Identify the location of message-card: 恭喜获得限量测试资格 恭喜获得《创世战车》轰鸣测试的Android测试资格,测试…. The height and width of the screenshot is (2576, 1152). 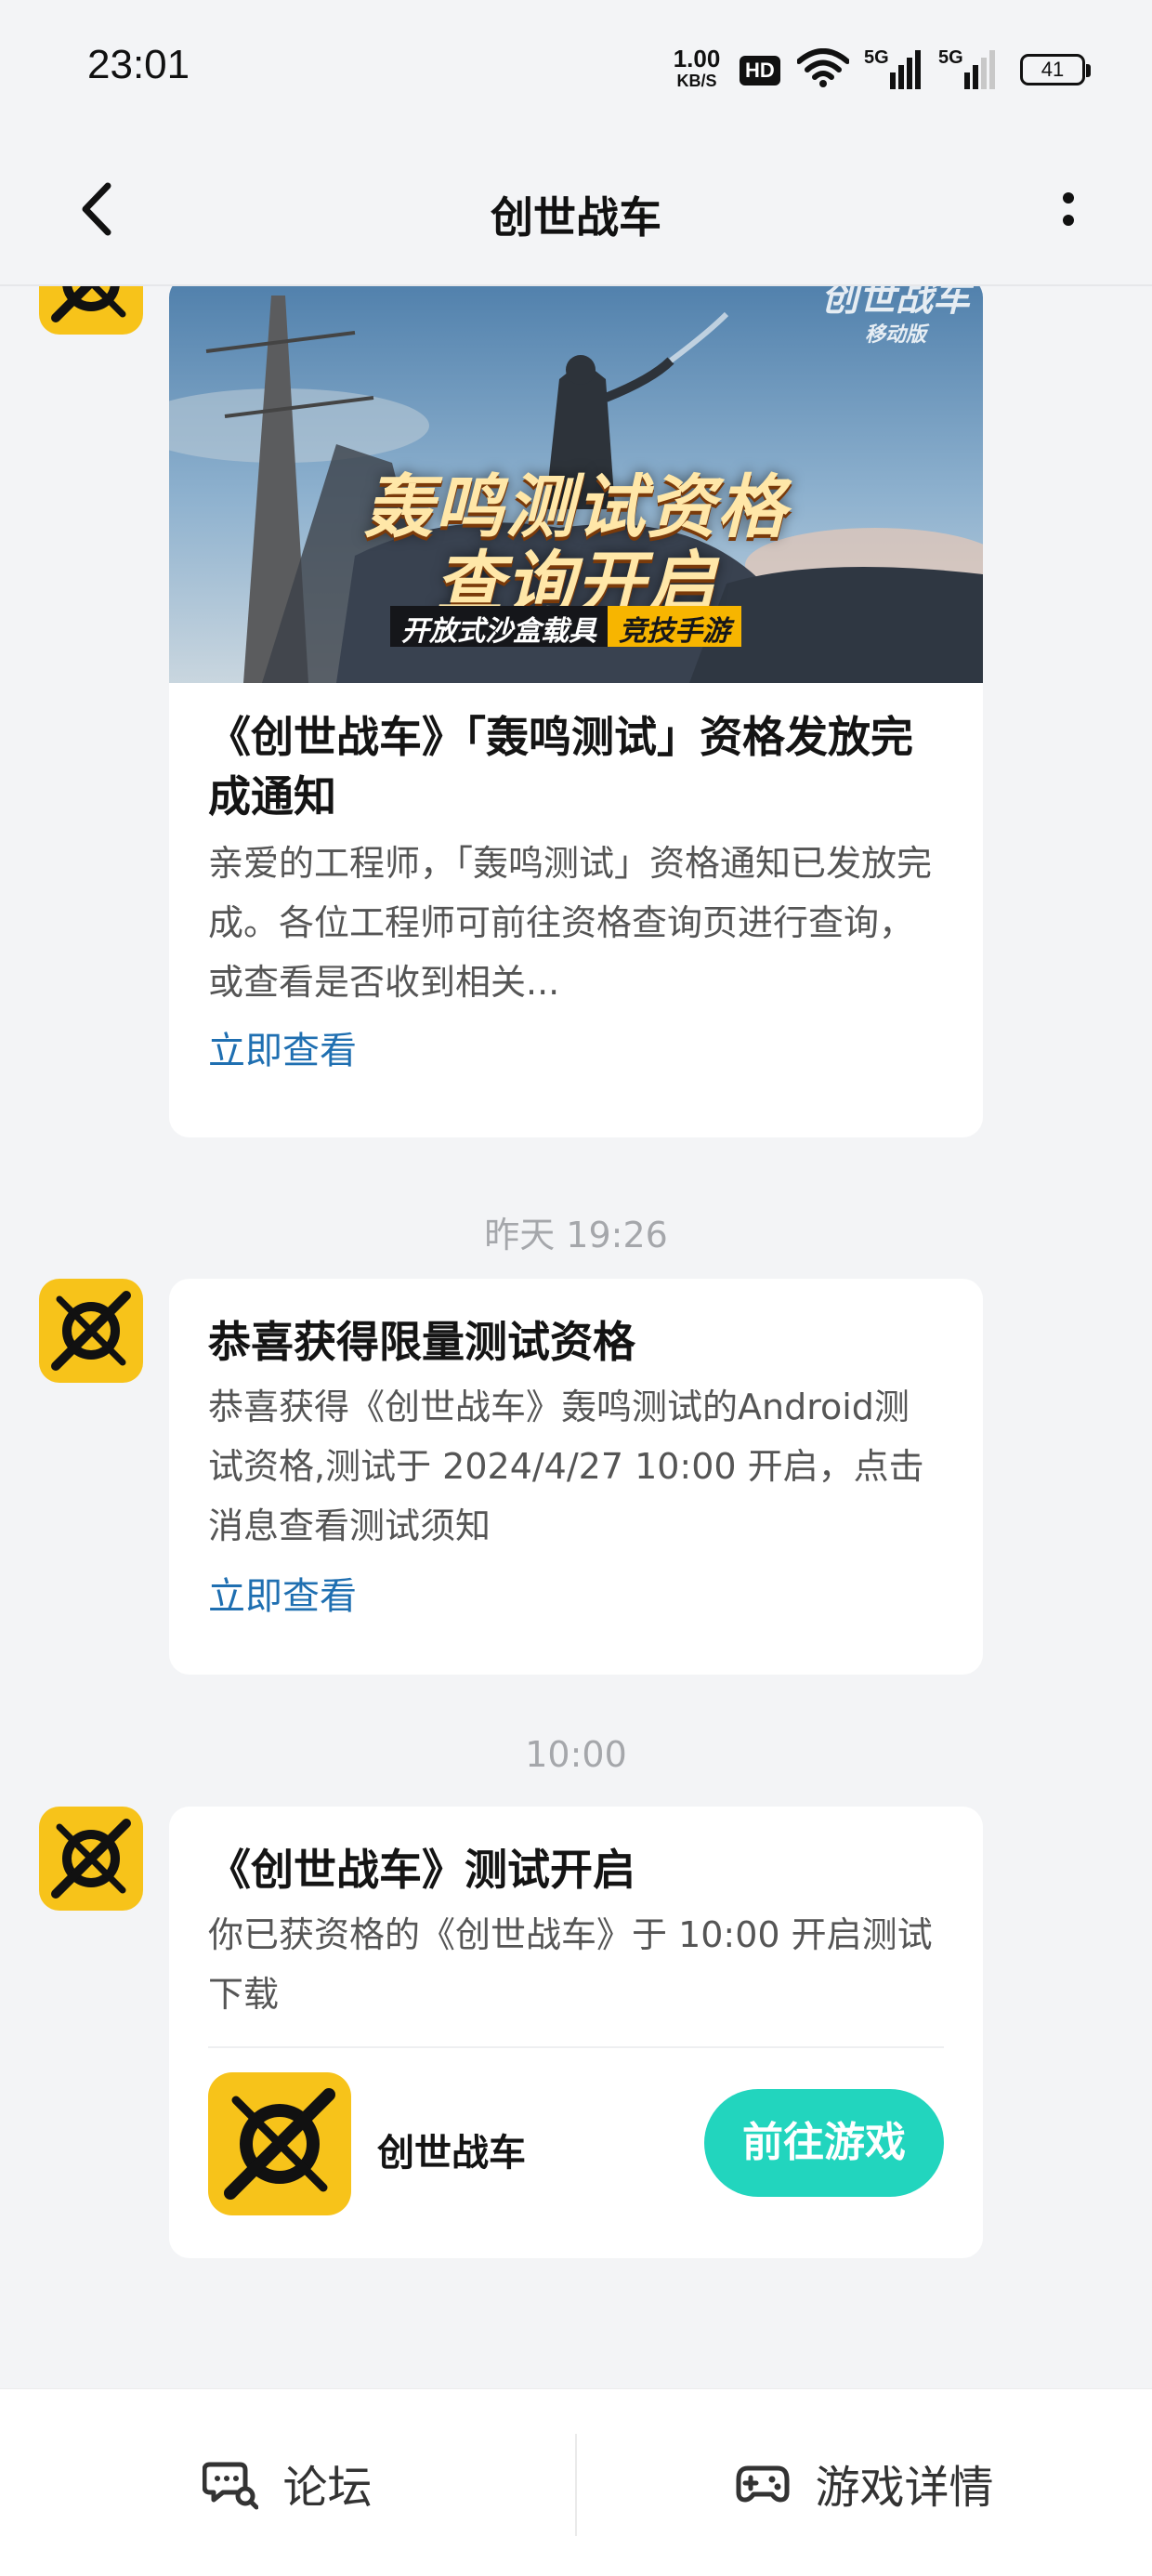
(576, 1477).